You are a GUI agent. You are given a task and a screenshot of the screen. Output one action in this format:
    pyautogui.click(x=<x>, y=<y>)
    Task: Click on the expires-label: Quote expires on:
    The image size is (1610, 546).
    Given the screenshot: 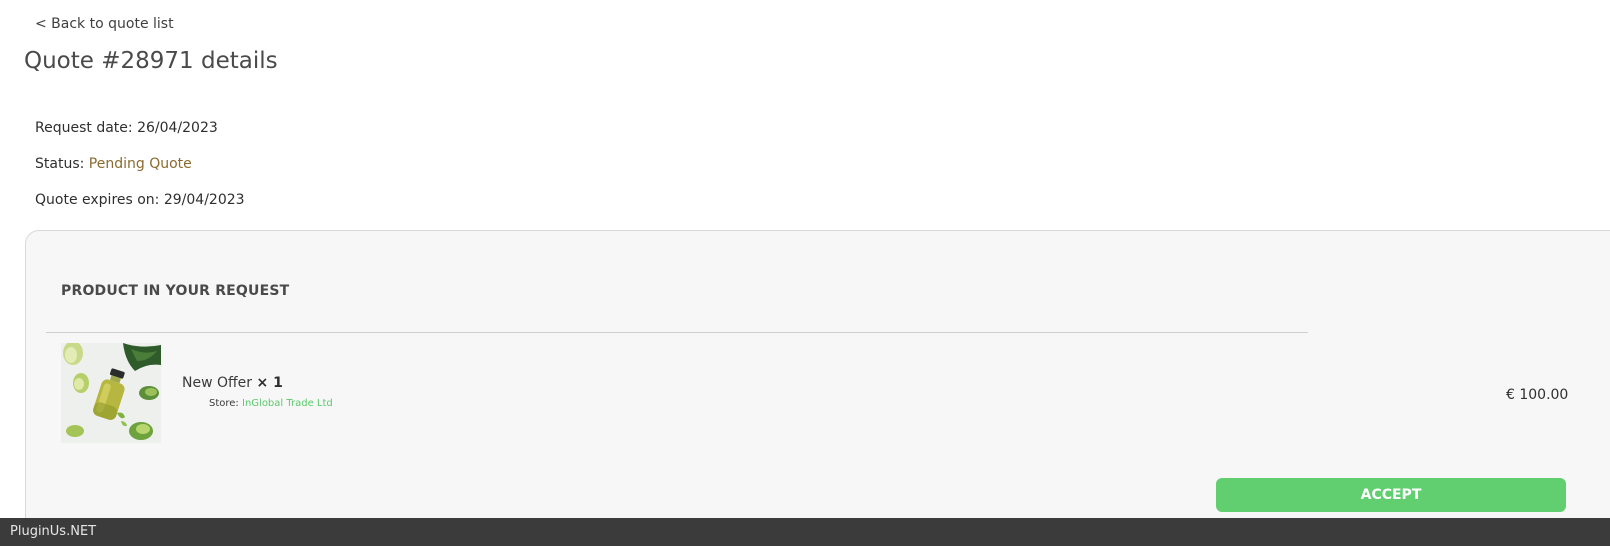 What is the action you would take?
    pyautogui.click(x=97, y=200)
    